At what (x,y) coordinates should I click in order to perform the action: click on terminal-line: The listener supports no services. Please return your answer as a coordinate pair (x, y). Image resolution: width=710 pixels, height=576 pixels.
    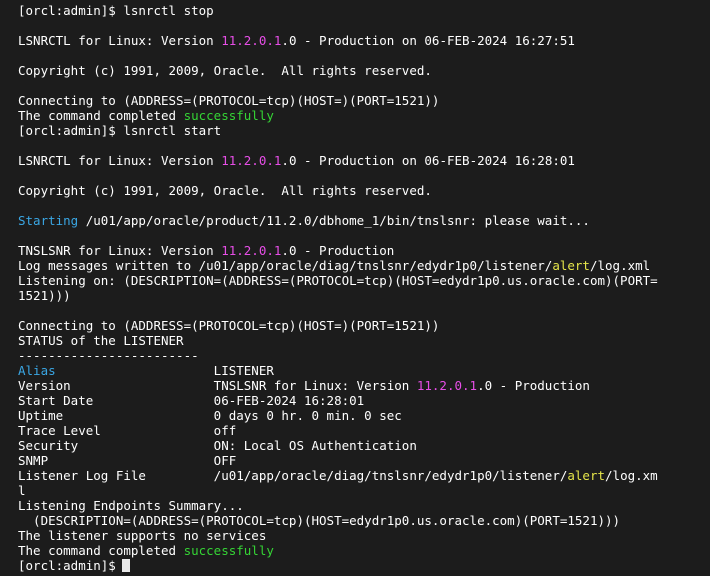
    Looking at the image, I should click on (364, 535).